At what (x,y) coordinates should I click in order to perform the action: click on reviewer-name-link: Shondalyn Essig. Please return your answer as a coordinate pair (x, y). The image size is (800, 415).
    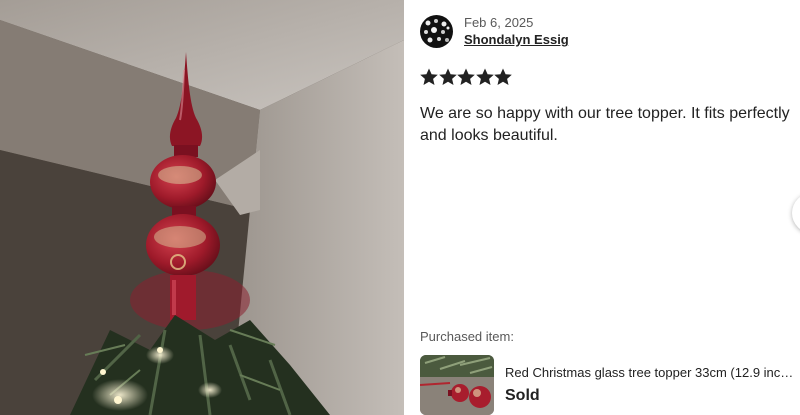
    Looking at the image, I should click on (516, 39).